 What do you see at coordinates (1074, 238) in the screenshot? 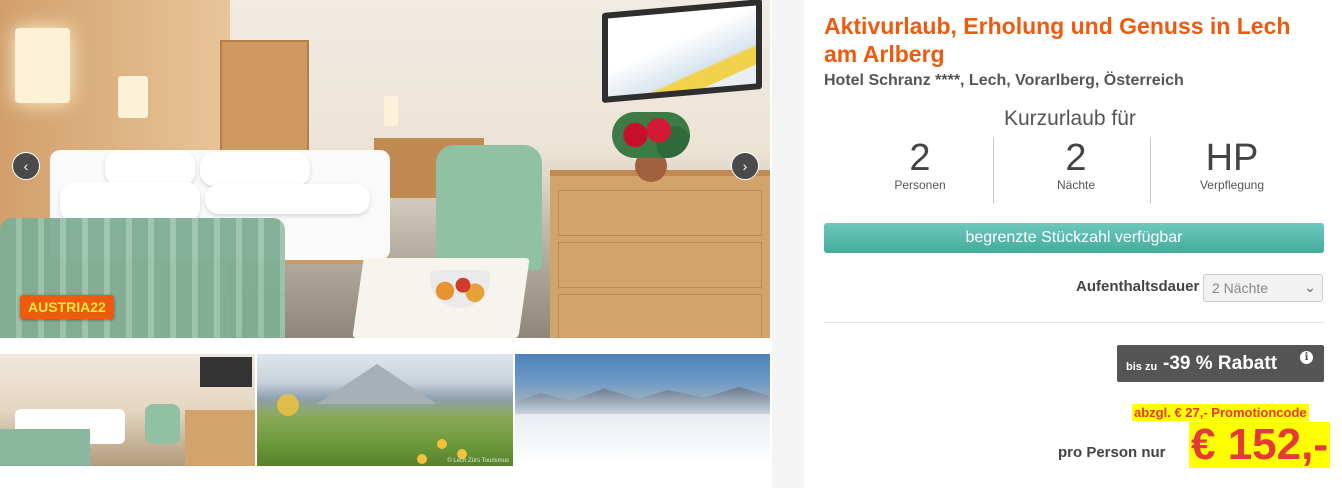
I see `availability-banner: begrenzte Stückzahl verfügbar` at bounding box center [1074, 238].